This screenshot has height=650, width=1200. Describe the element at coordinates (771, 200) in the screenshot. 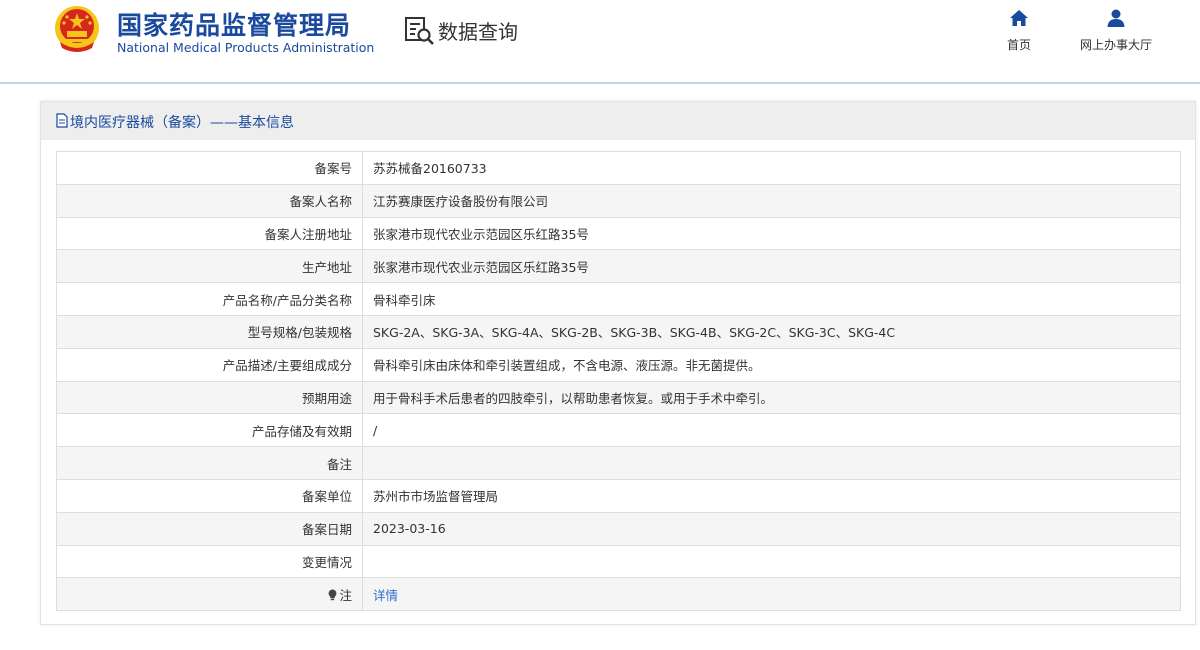

I see `field-value: 江苏赛康医疗设备股份有限公司` at that location.